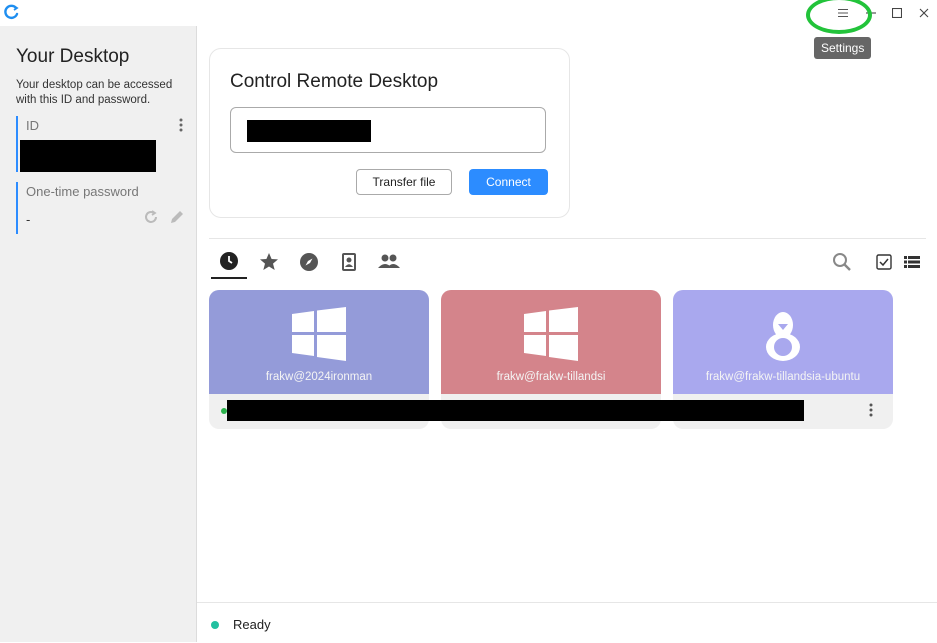 Image resolution: width=937 pixels, height=643 pixels. What do you see at coordinates (468, 17) in the screenshot?
I see `title-bar` at bounding box center [468, 17].